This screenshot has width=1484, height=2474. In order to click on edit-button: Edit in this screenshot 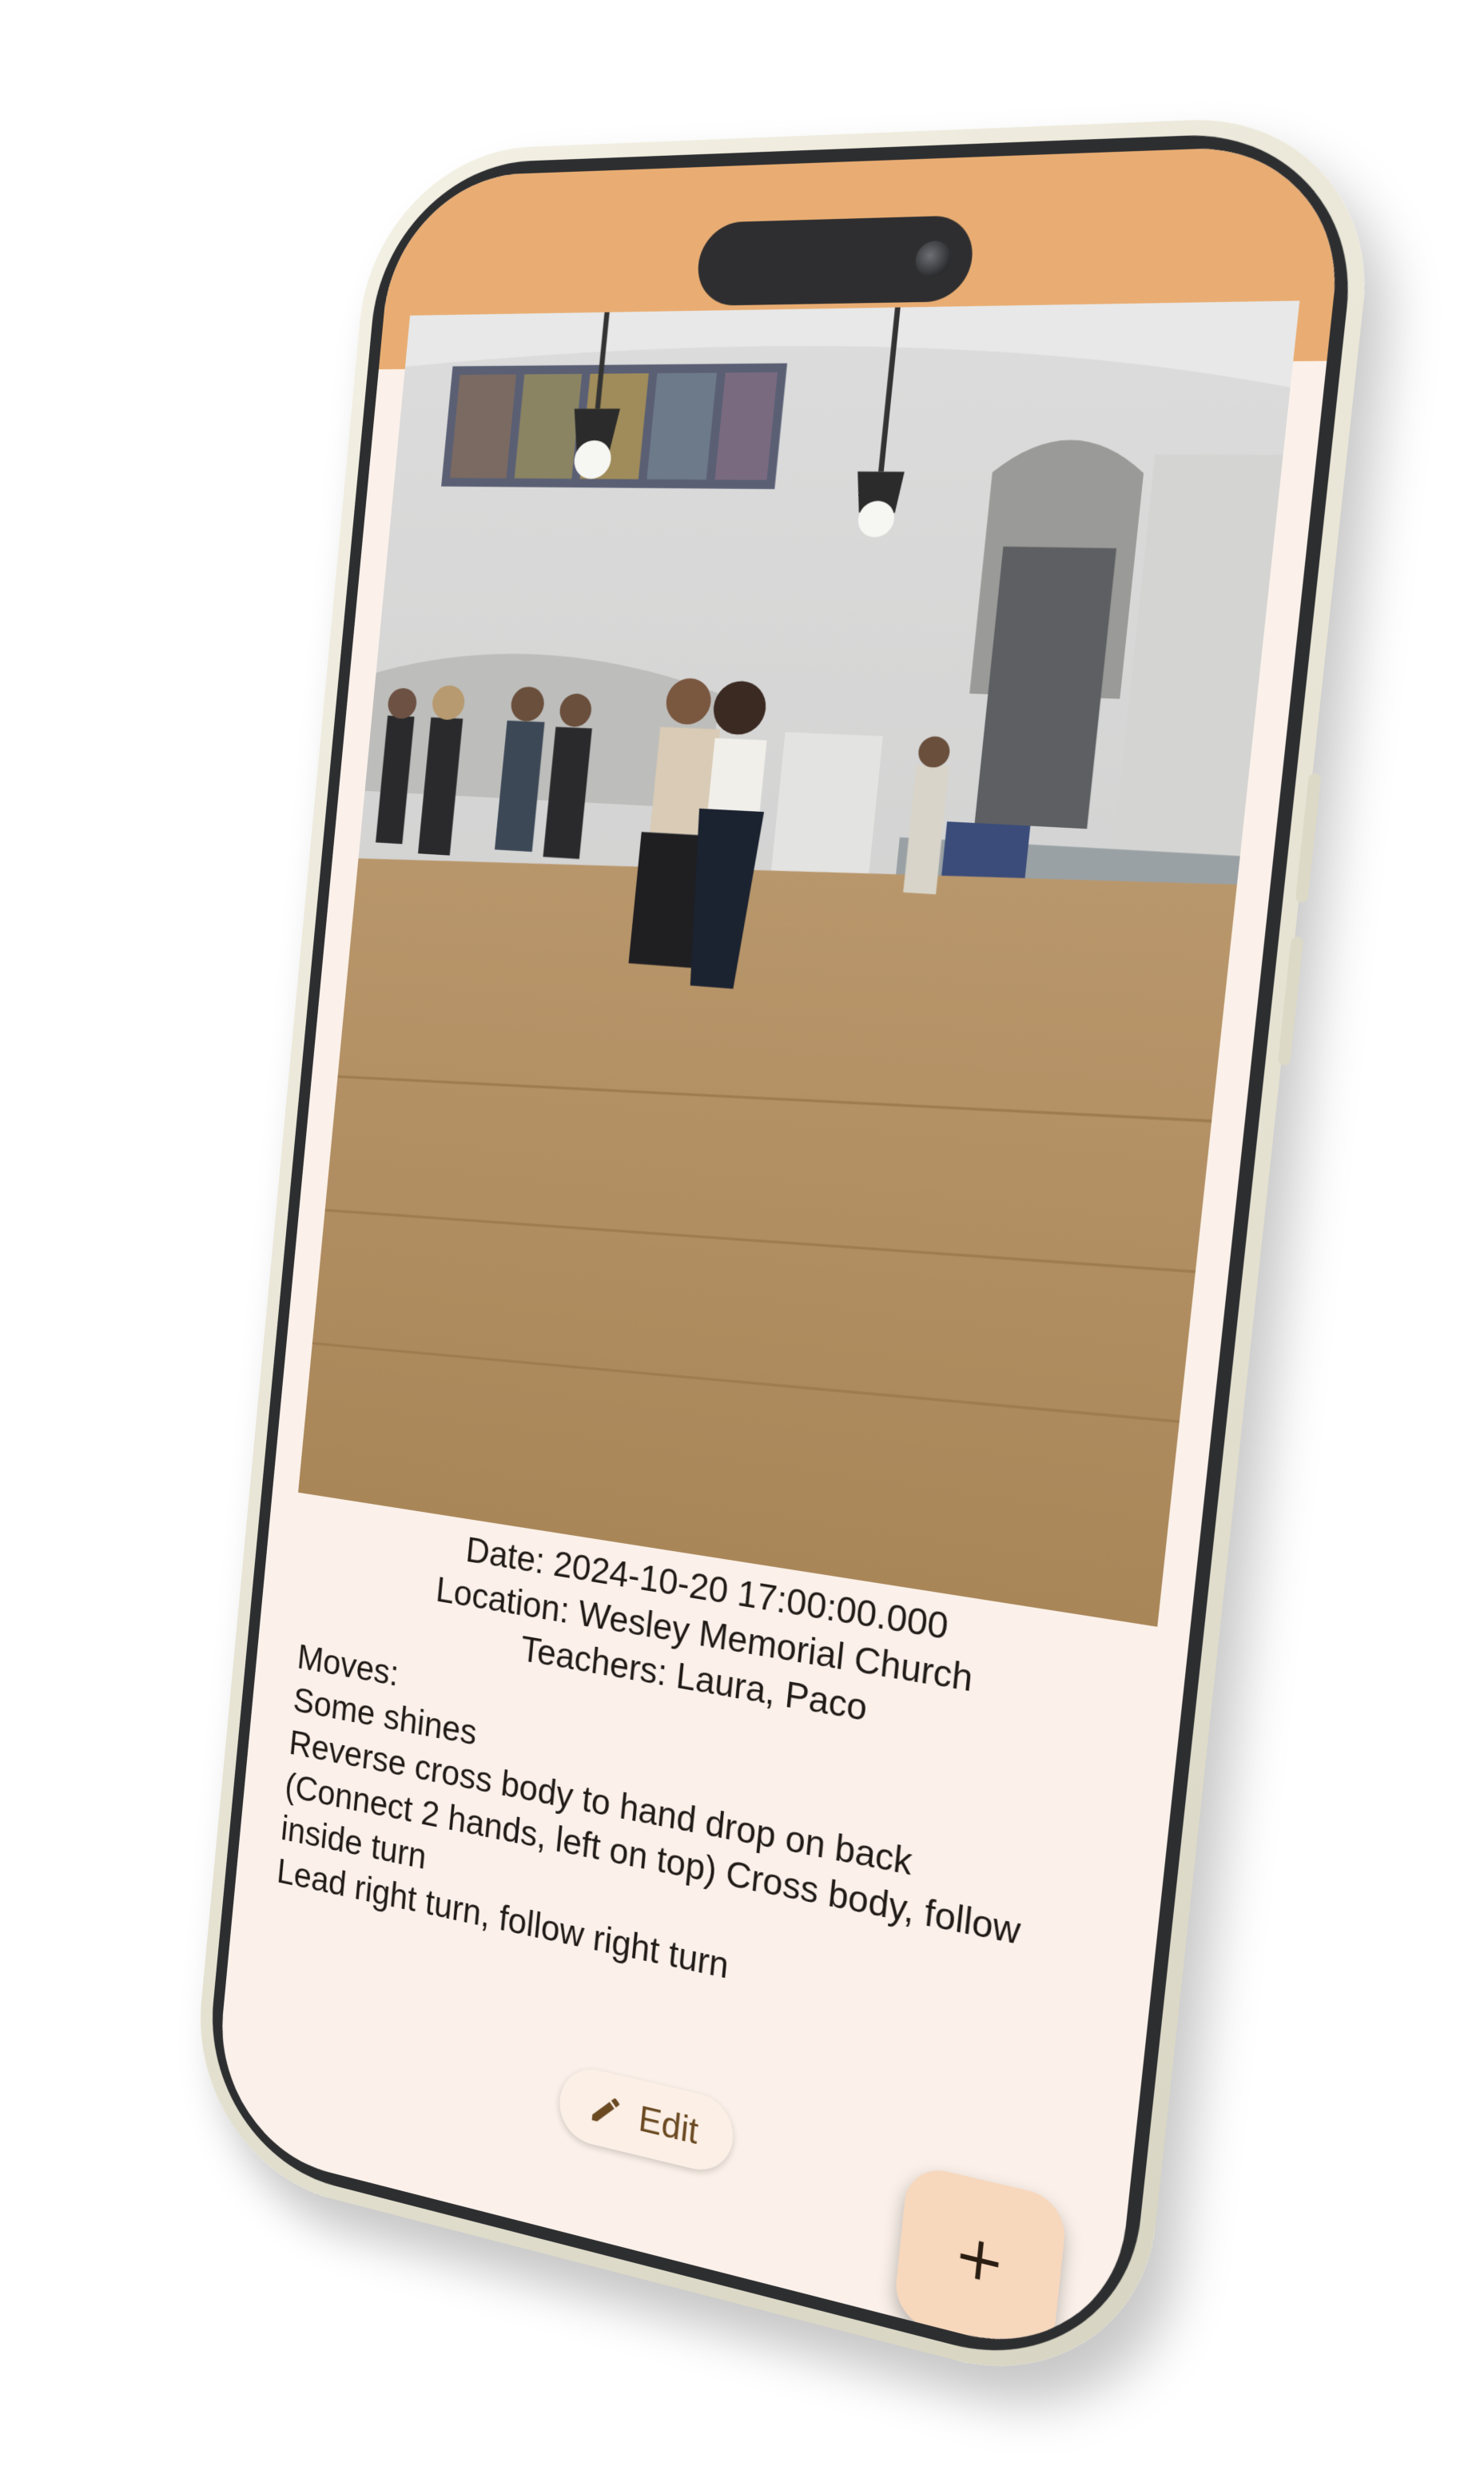, I will do `click(646, 2120)`.